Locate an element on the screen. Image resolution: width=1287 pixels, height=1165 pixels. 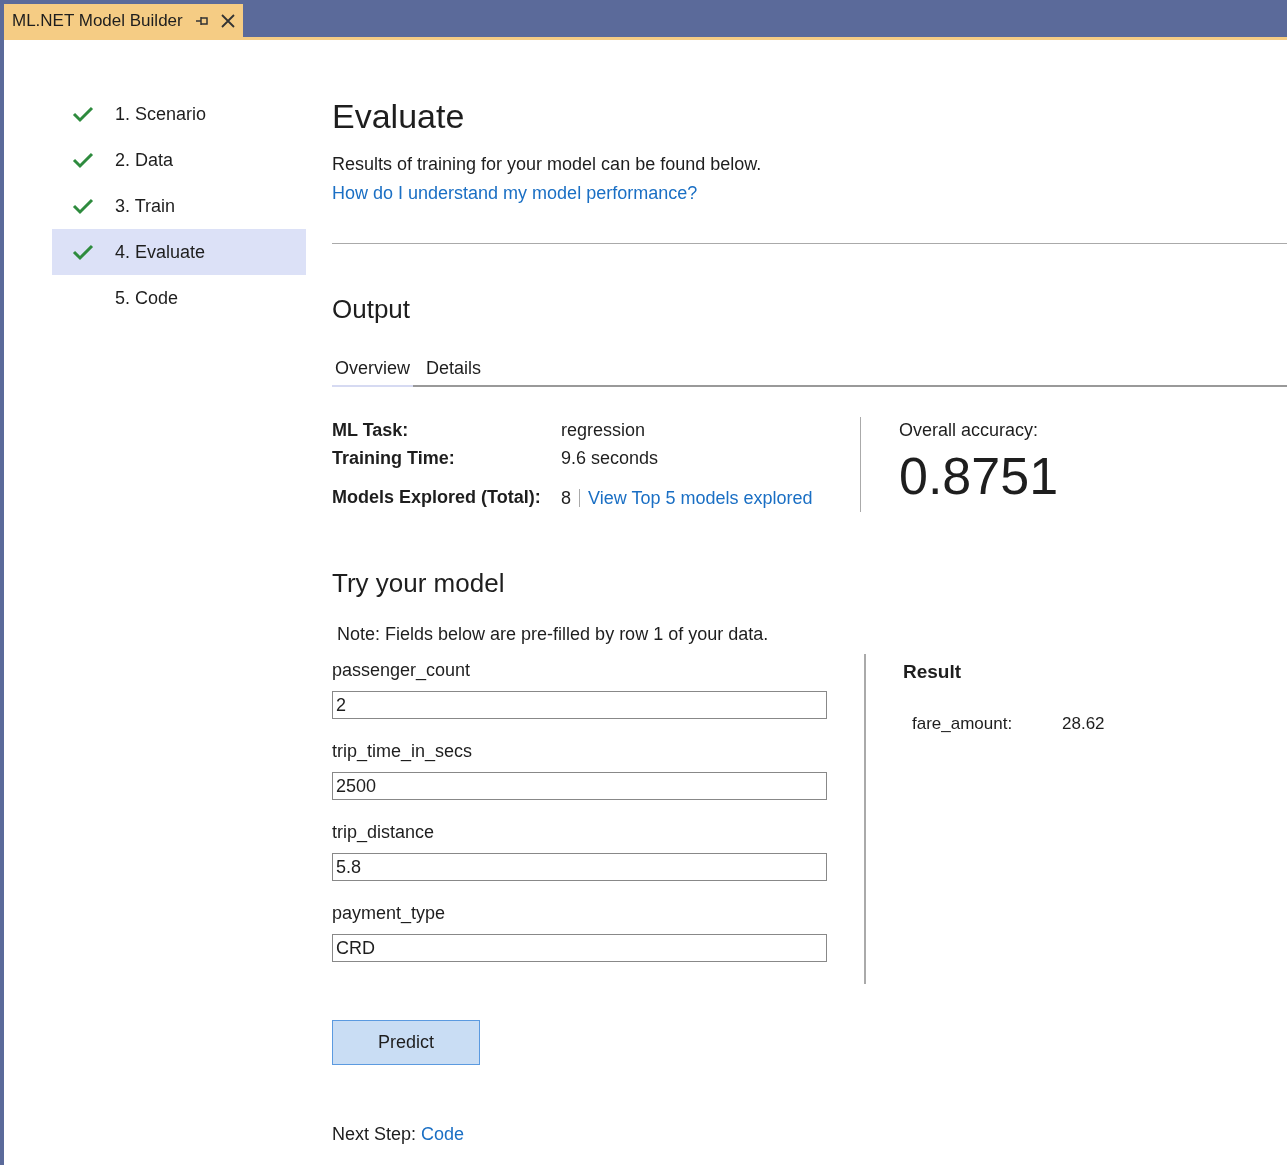
page-title: Evaluate is located at coordinates (399, 116).